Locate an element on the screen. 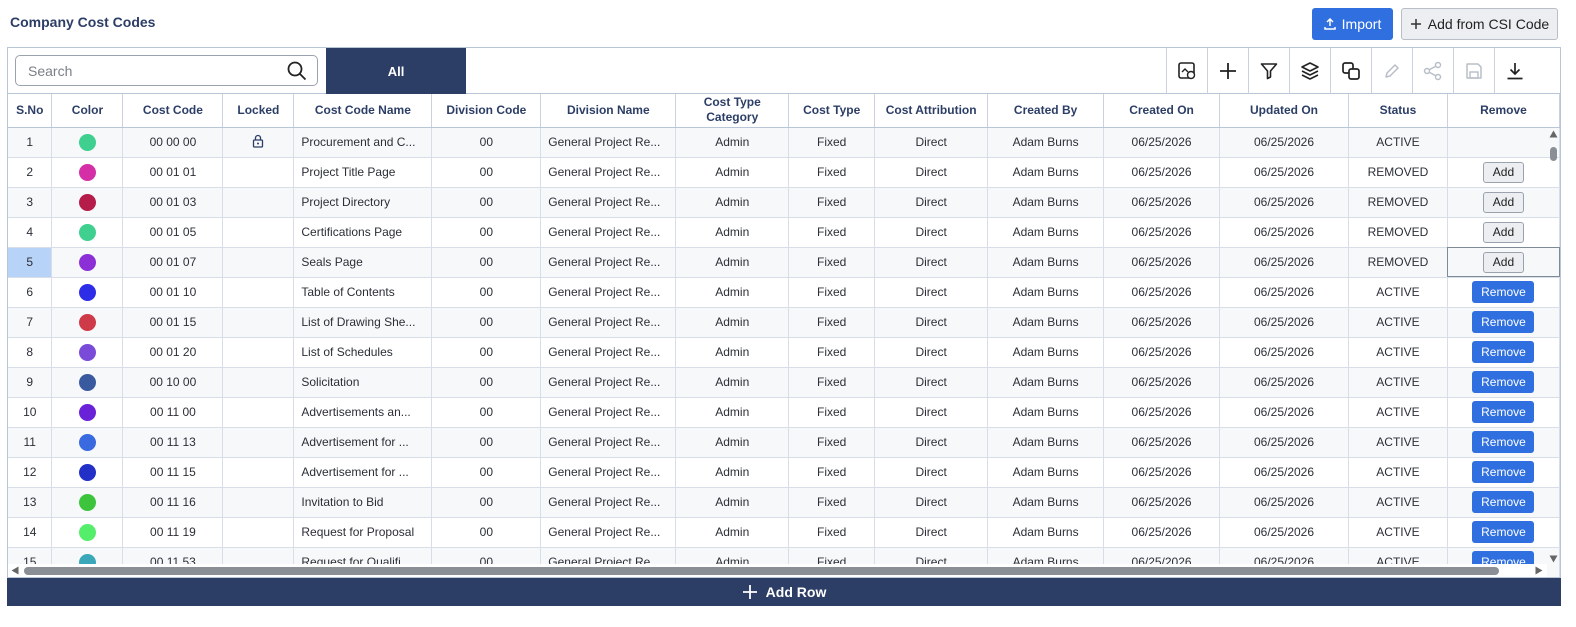  col-created-on: Created On is located at coordinates (1162, 111).